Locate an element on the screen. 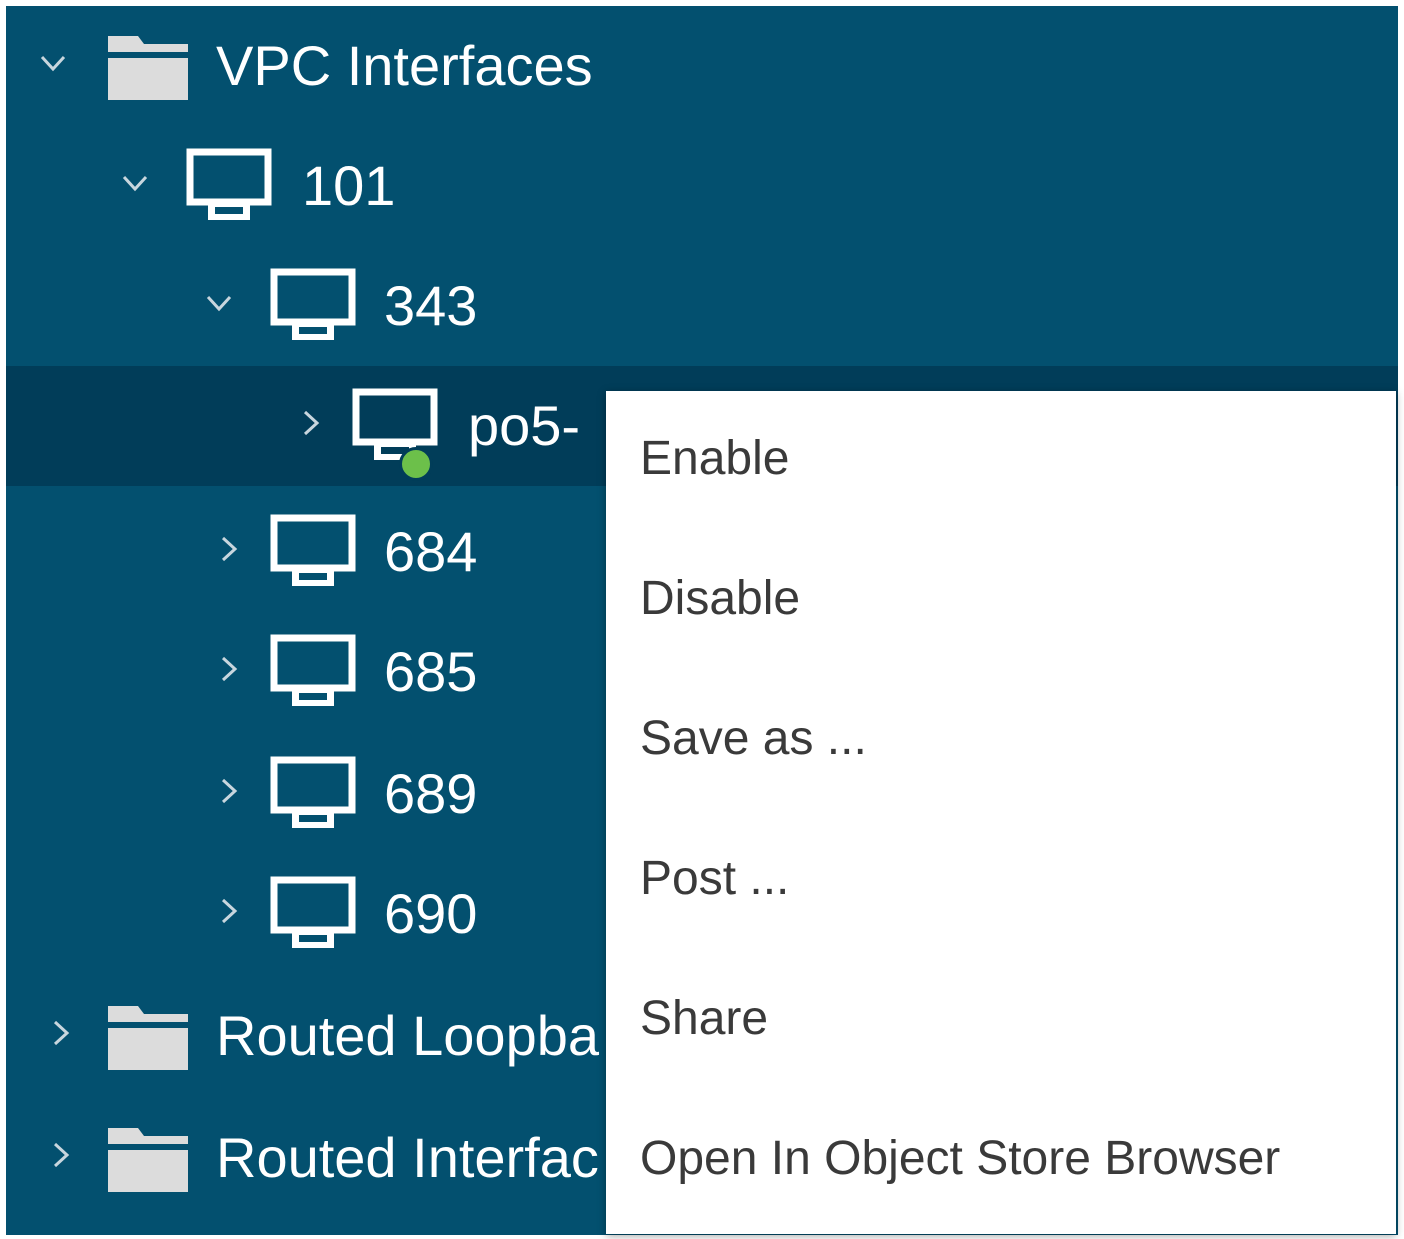  tree-item-label: 684 is located at coordinates (431, 551).